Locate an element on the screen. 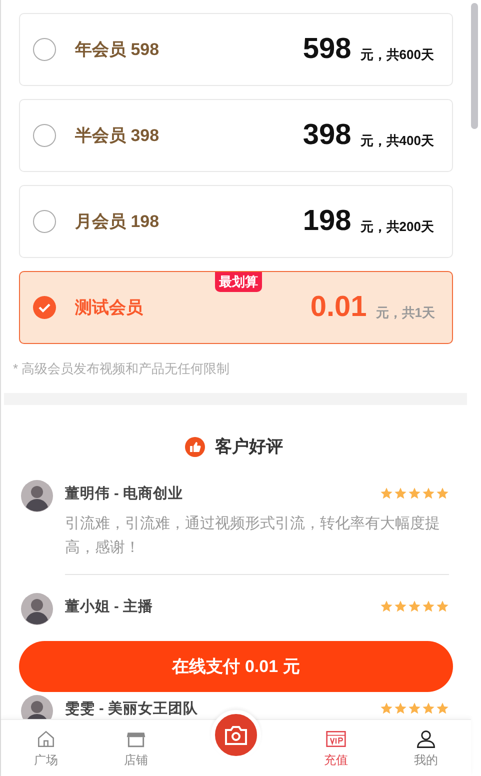 The height and width of the screenshot is (776, 481). footnote: * 高级会员发布视频和产品无任何限制 is located at coordinates (122, 369).